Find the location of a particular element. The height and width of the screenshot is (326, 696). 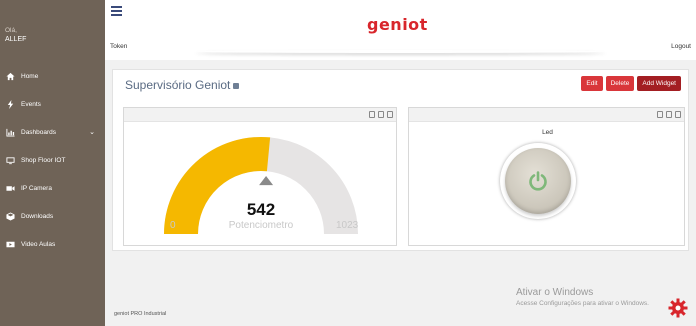

dashboard-actions: Edit Delete Add Widget is located at coordinates (631, 83).